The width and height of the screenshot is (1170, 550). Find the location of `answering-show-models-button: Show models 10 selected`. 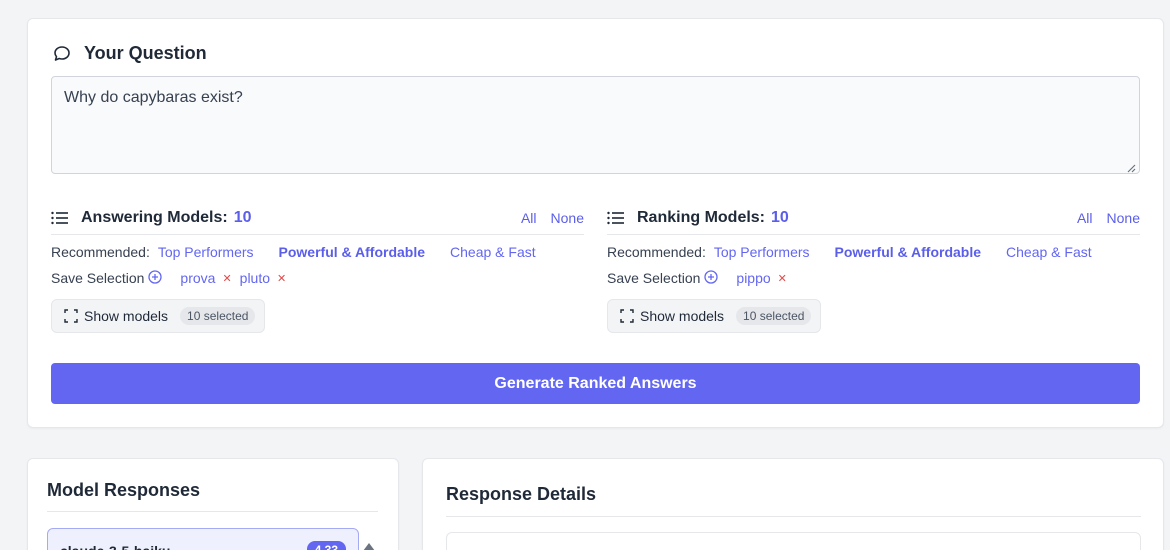

answering-show-models-button: Show models 10 selected is located at coordinates (158, 316).